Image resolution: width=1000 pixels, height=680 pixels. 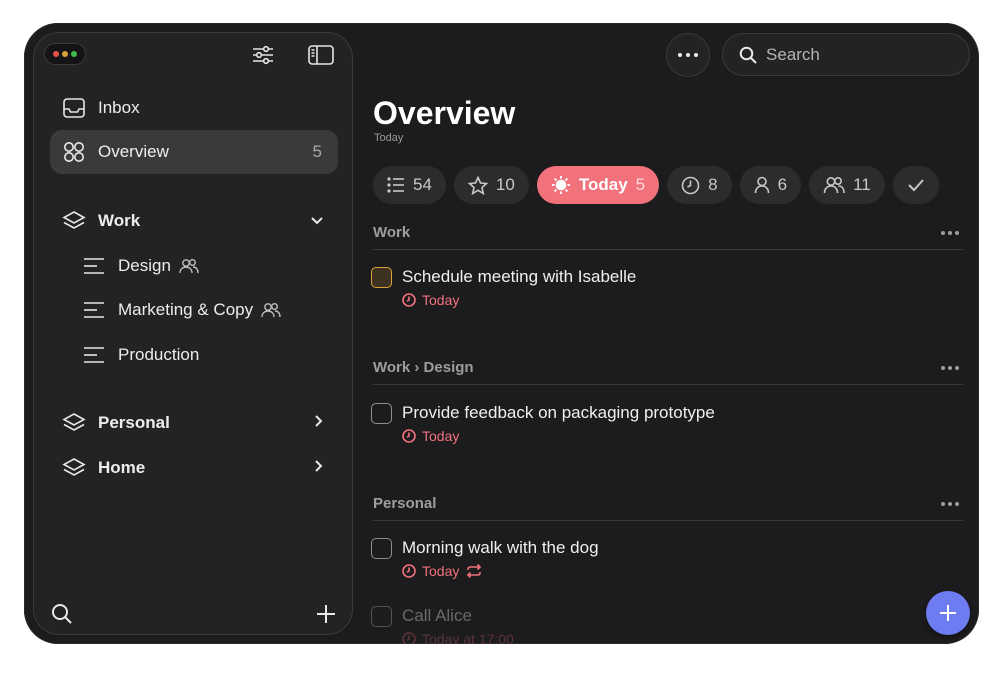 I want to click on filter-scheduled: 8, so click(x=699, y=185).